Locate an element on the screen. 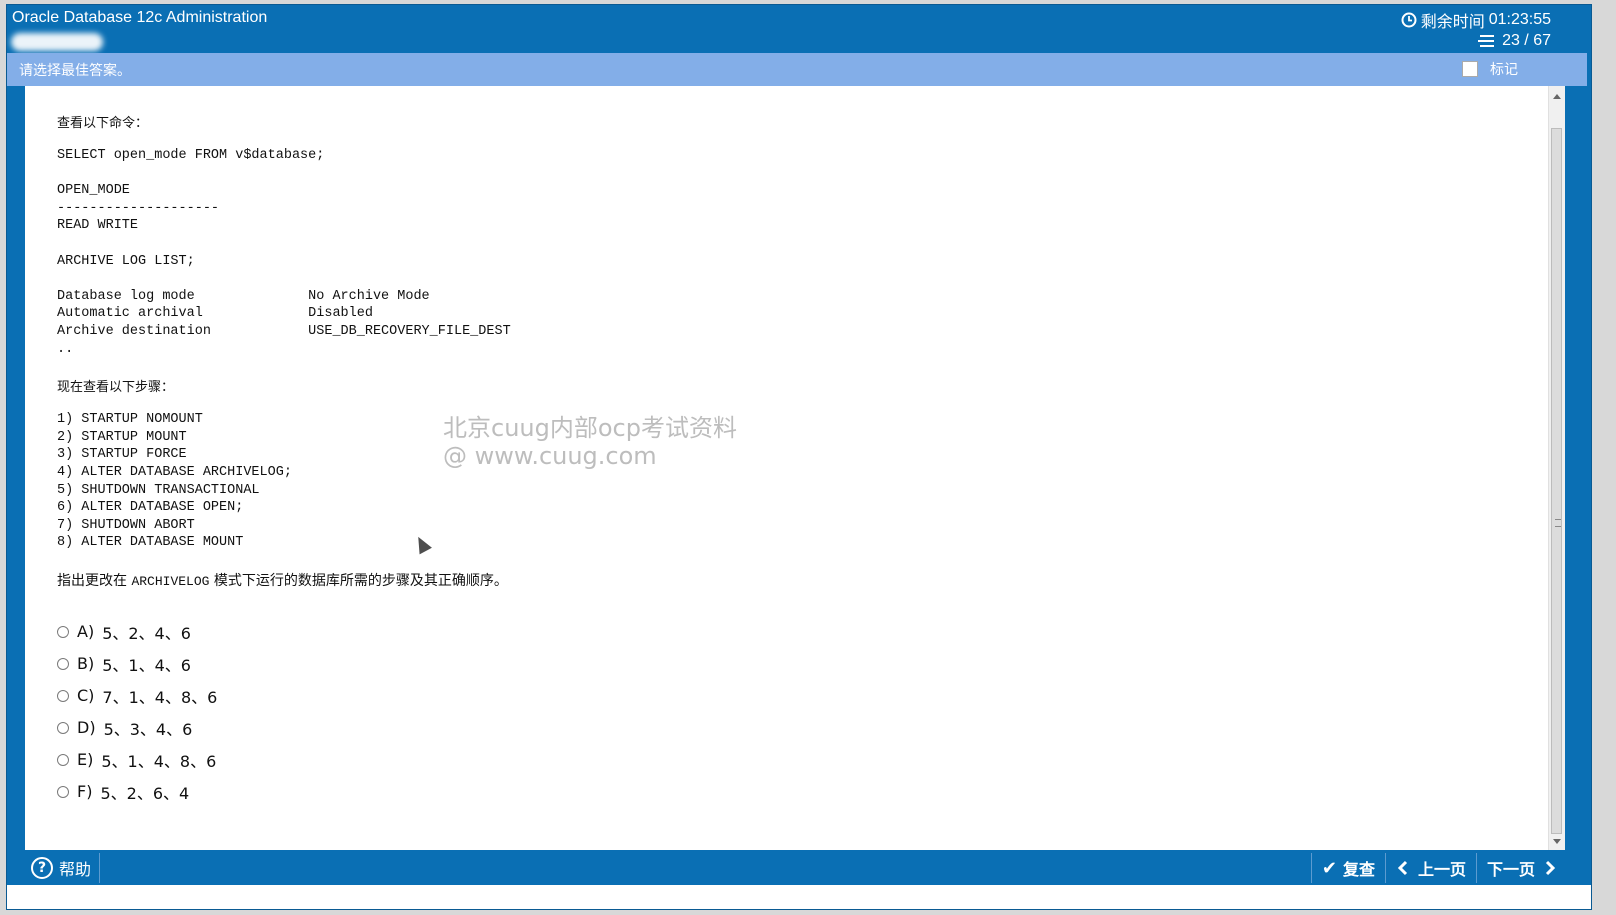 The image size is (1616, 915). time-remaining: 剩余时间 01:23:55 is located at coordinates (1476, 20).